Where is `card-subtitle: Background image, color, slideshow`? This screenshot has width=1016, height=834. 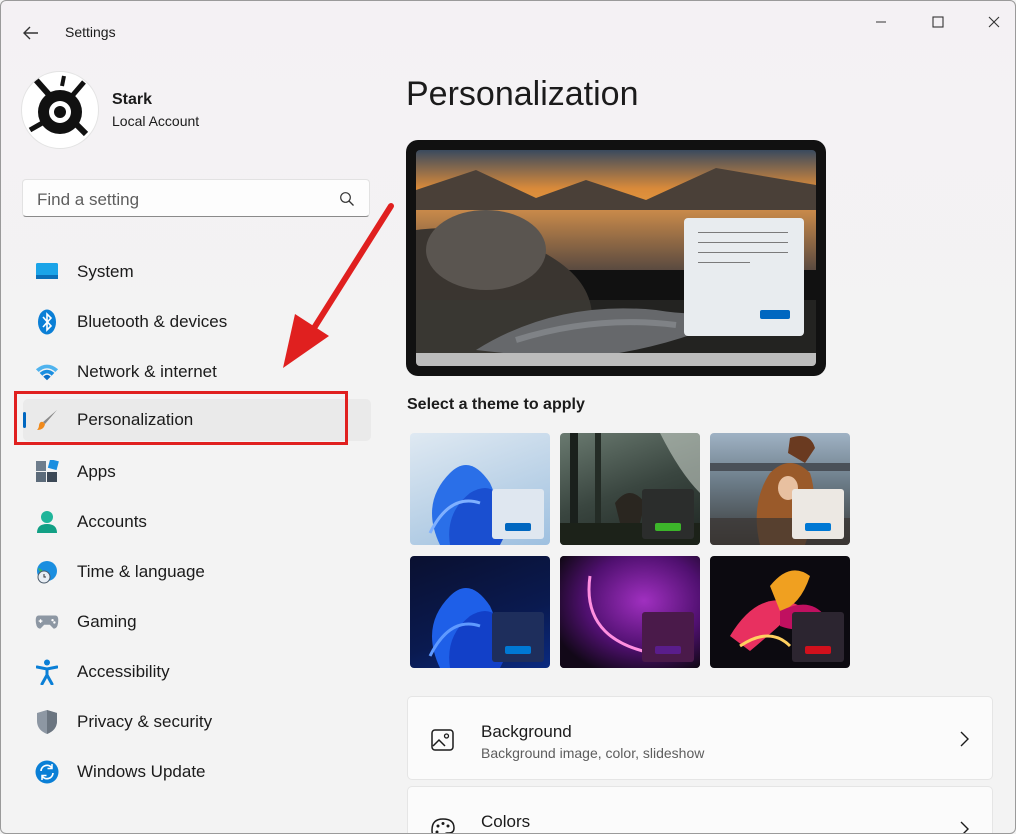
card-subtitle: Background image, color, slideshow is located at coordinates (593, 753).